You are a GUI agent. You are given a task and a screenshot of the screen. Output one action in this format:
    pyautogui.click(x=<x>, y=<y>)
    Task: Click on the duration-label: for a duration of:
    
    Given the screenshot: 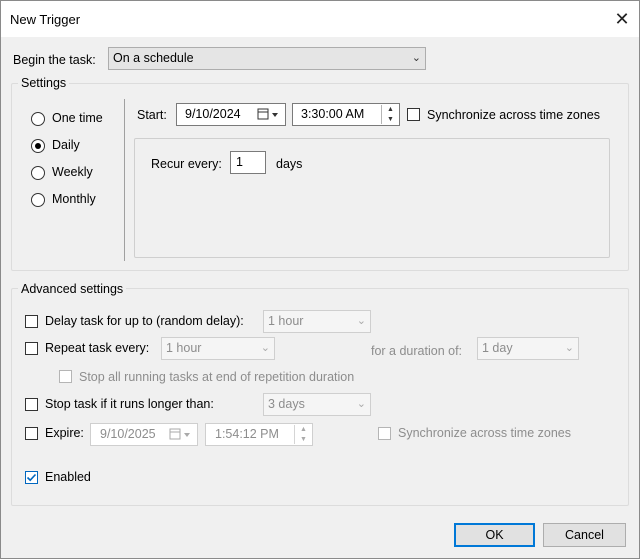 What is the action you would take?
    pyautogui.click(x=417, y=351)
    